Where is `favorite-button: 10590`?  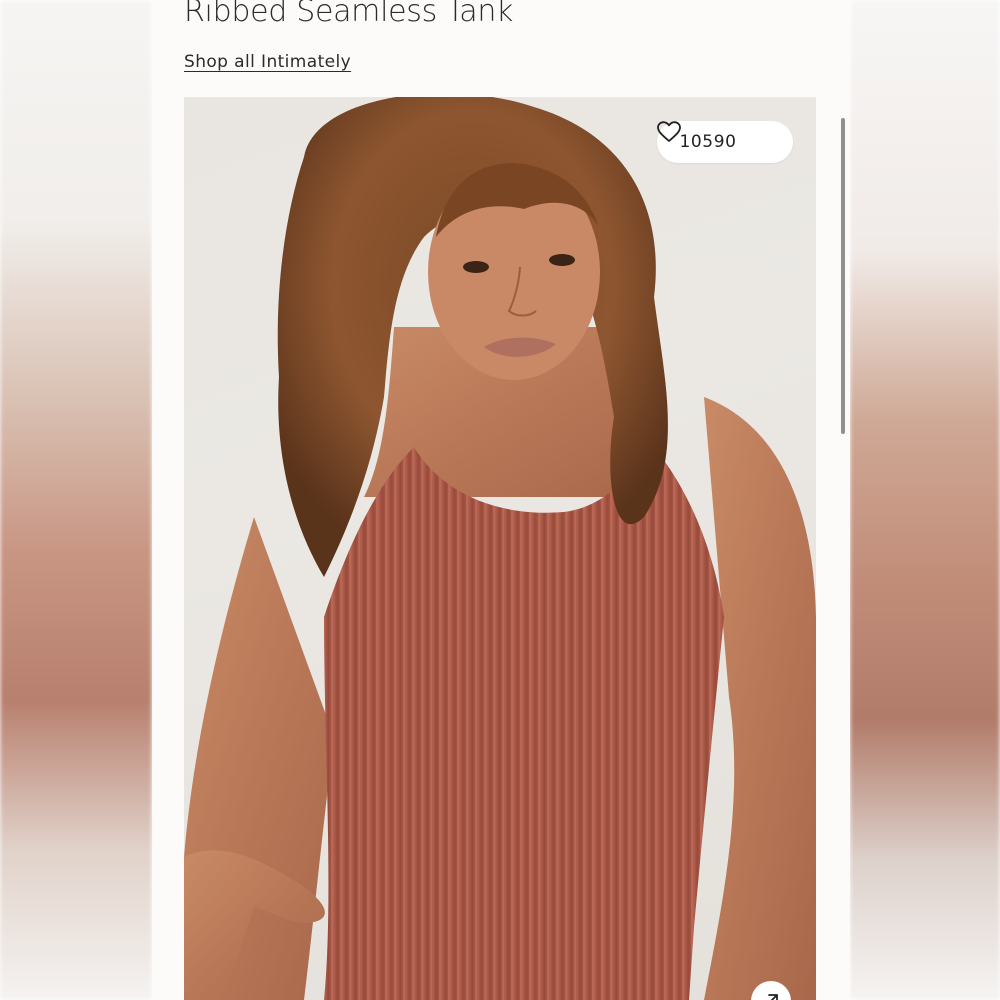
favorite-button: 10590 is located at coordinates (725, 142).